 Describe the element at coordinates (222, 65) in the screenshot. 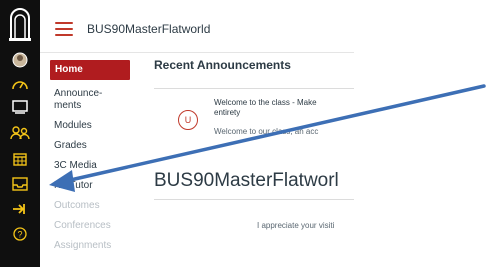

I see `recent-announcements-header: Recent Announcements` at that location.